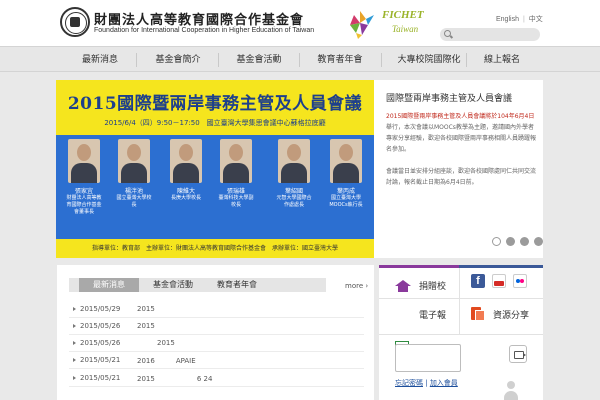  What do you see at coordinates (444, 383) in the screenshot?
I see `join-member-link: 加入會員` at bounding box center [444, 383].